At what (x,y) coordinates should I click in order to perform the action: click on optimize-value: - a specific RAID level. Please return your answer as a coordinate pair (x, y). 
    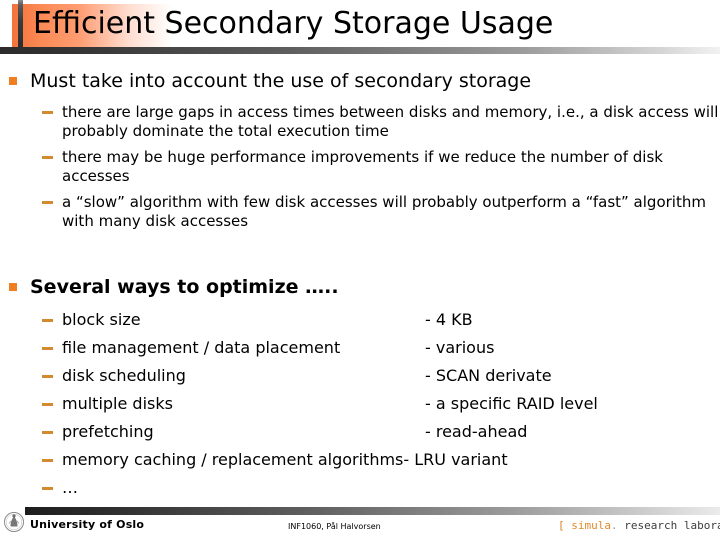
    Looking at the image, I should click on (511, 403).